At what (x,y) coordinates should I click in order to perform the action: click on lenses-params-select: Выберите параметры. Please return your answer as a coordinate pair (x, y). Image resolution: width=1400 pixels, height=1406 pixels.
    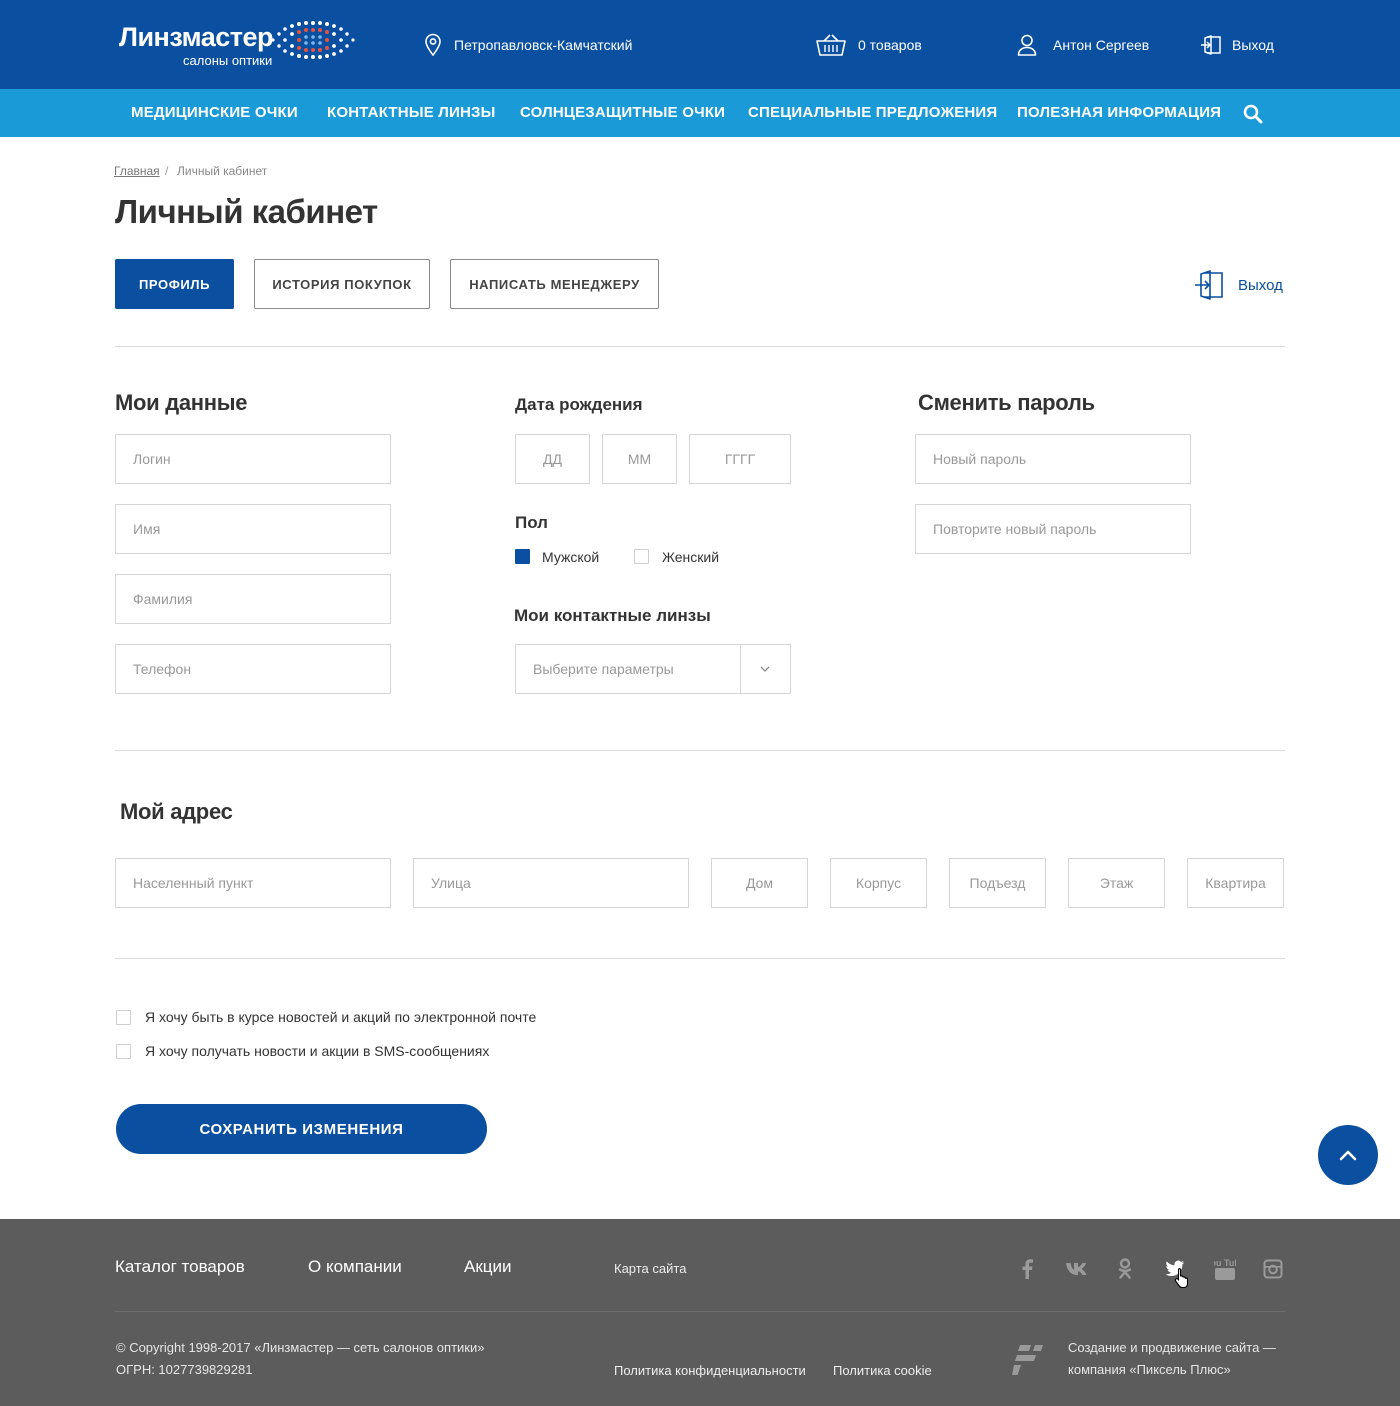
    Looking at the image, I should click on (653, 669).